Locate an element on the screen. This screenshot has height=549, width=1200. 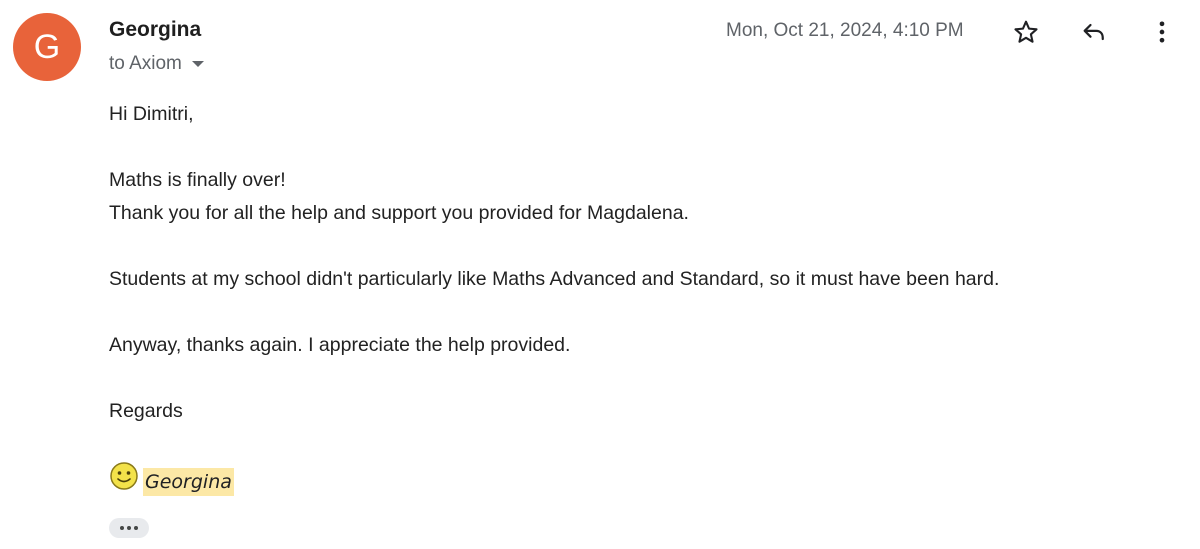
star-button is located at coordinates (1026, 32).